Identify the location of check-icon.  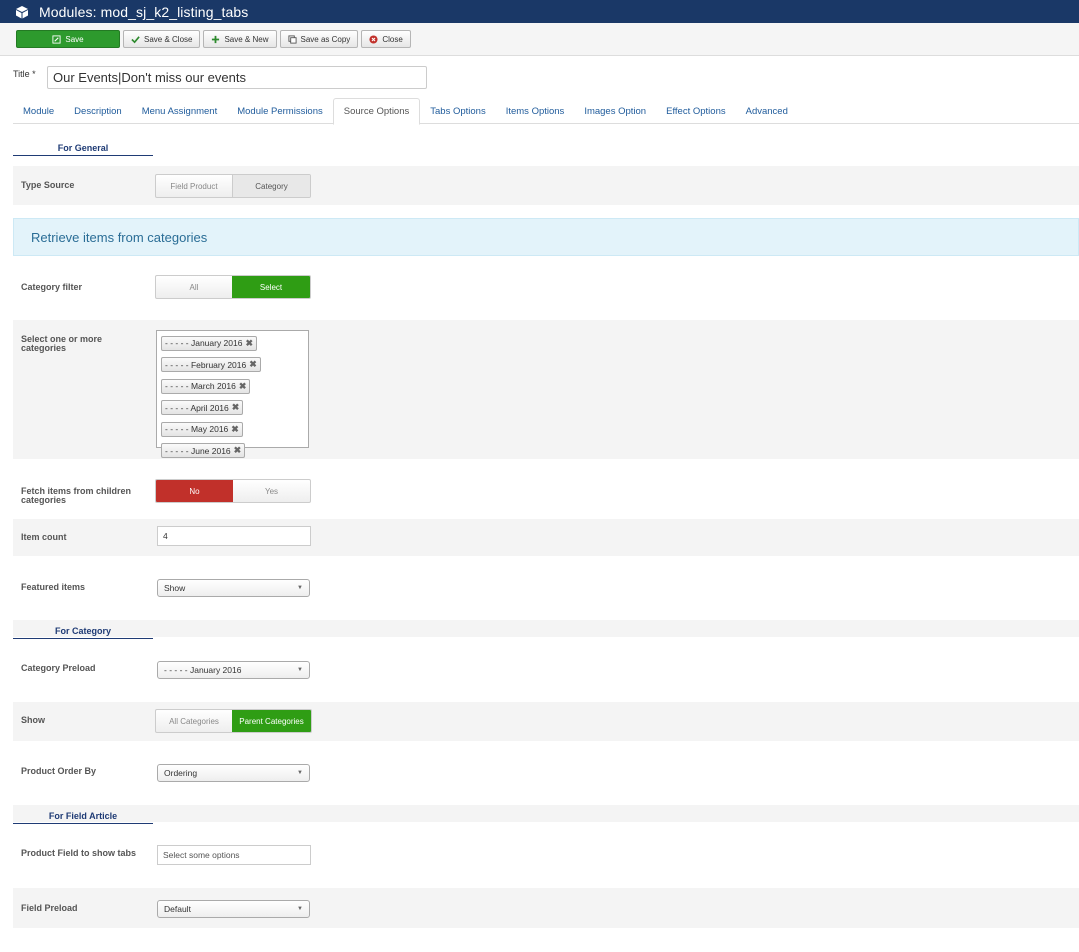
(135, 39).